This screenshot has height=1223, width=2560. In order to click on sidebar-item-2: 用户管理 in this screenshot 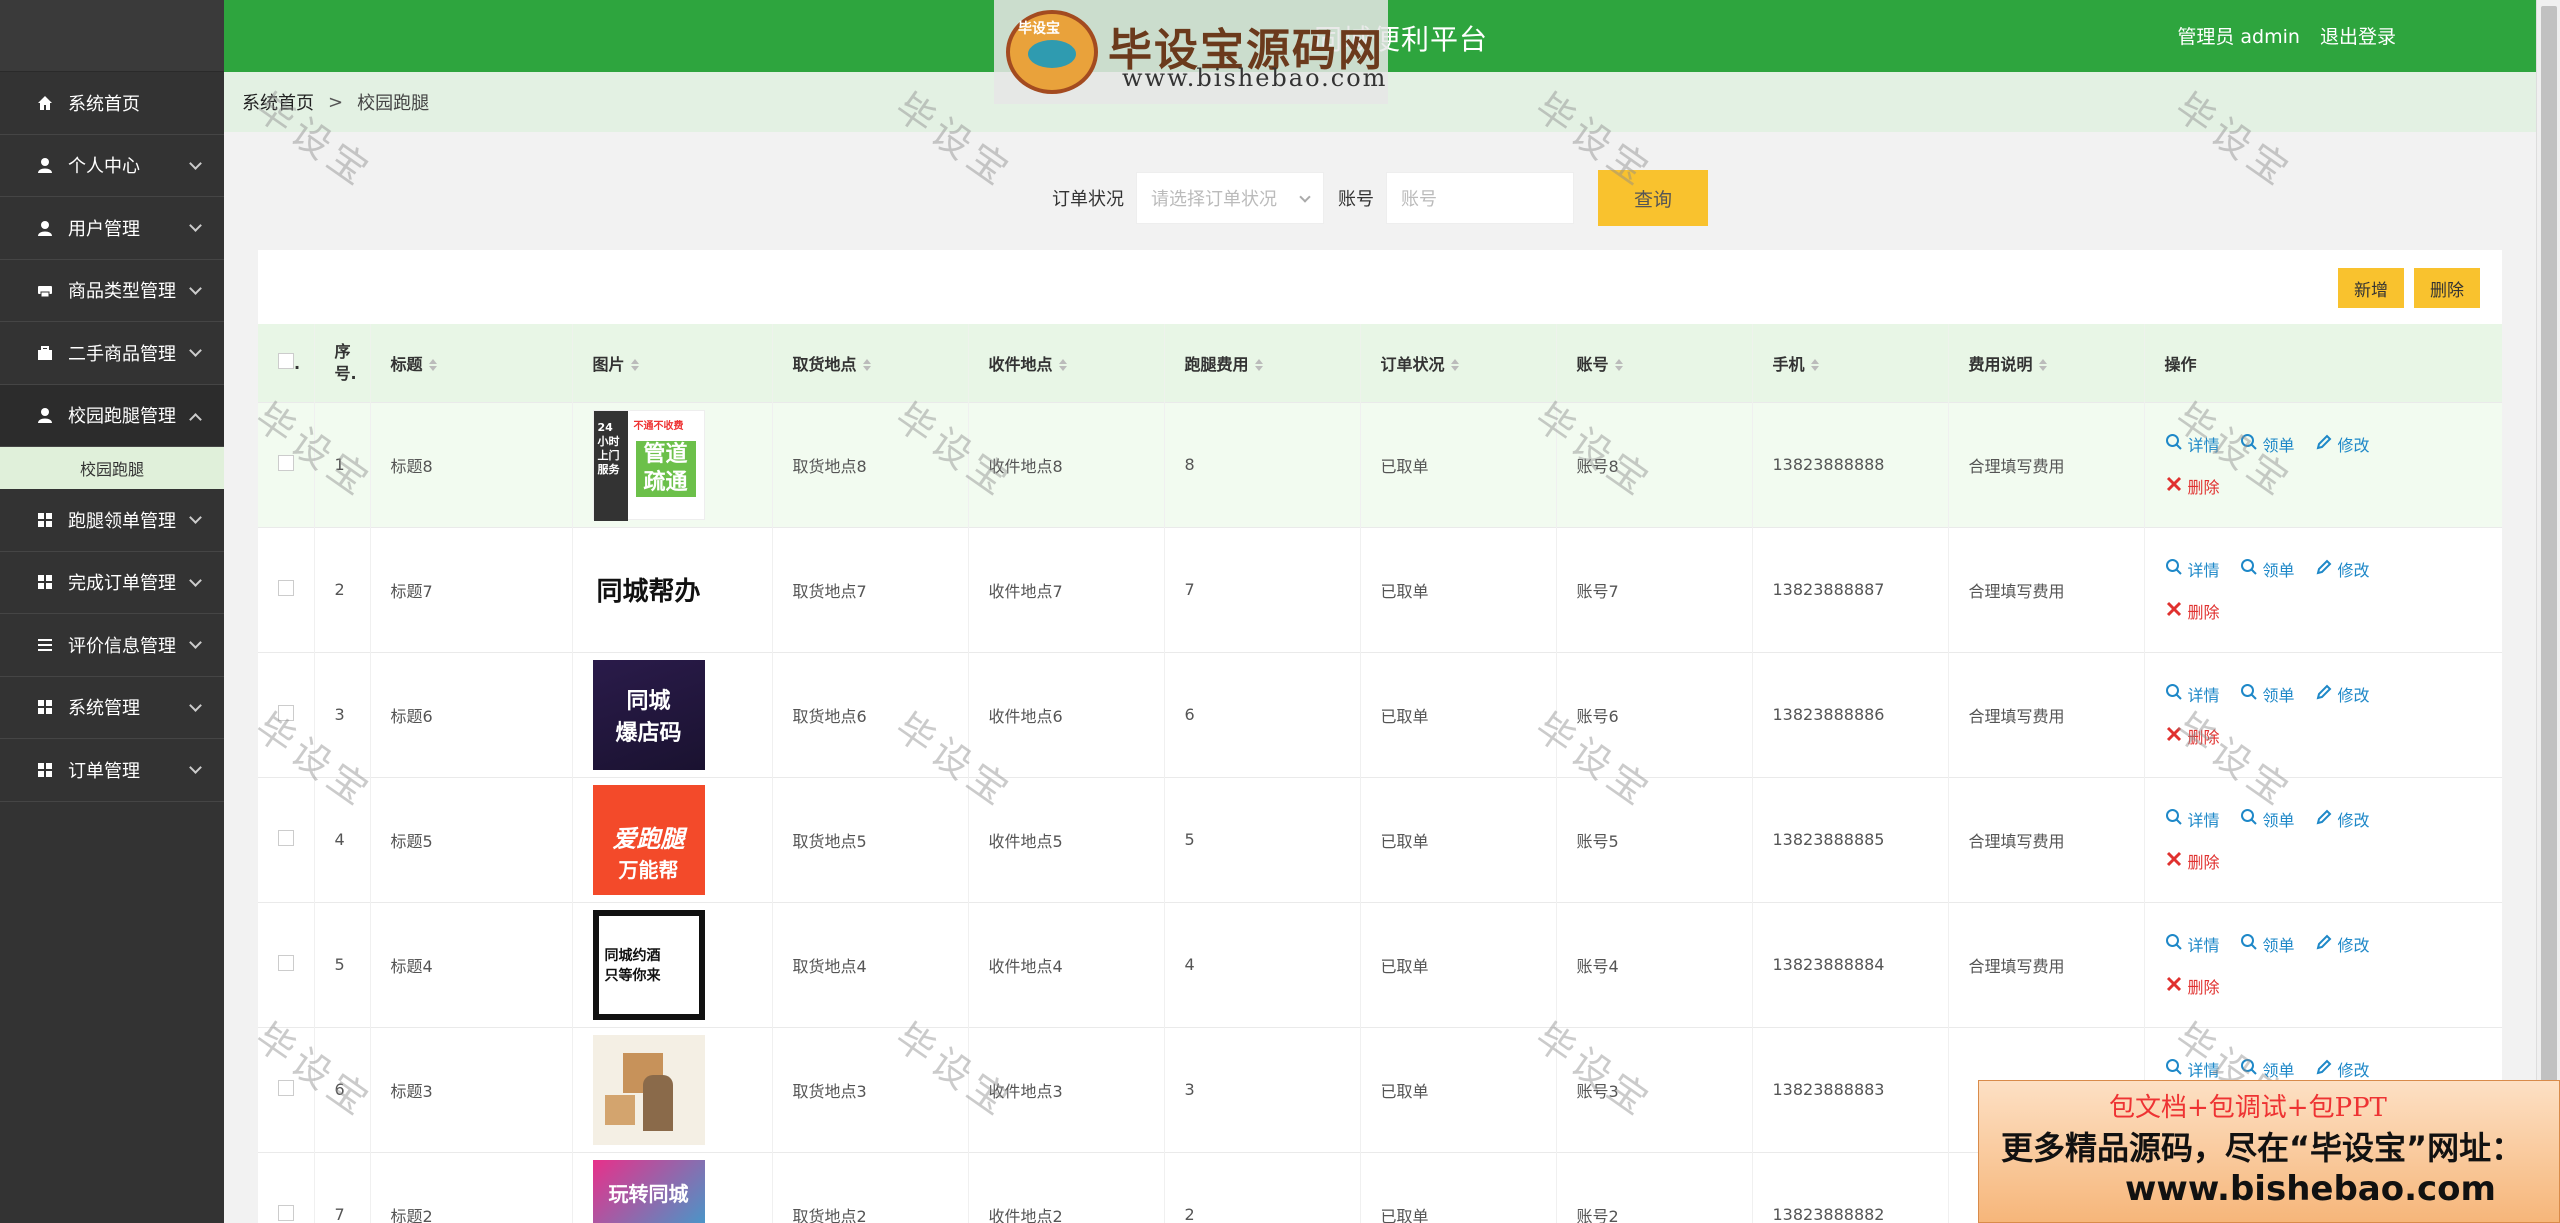, I will do `click(112, 228)`.